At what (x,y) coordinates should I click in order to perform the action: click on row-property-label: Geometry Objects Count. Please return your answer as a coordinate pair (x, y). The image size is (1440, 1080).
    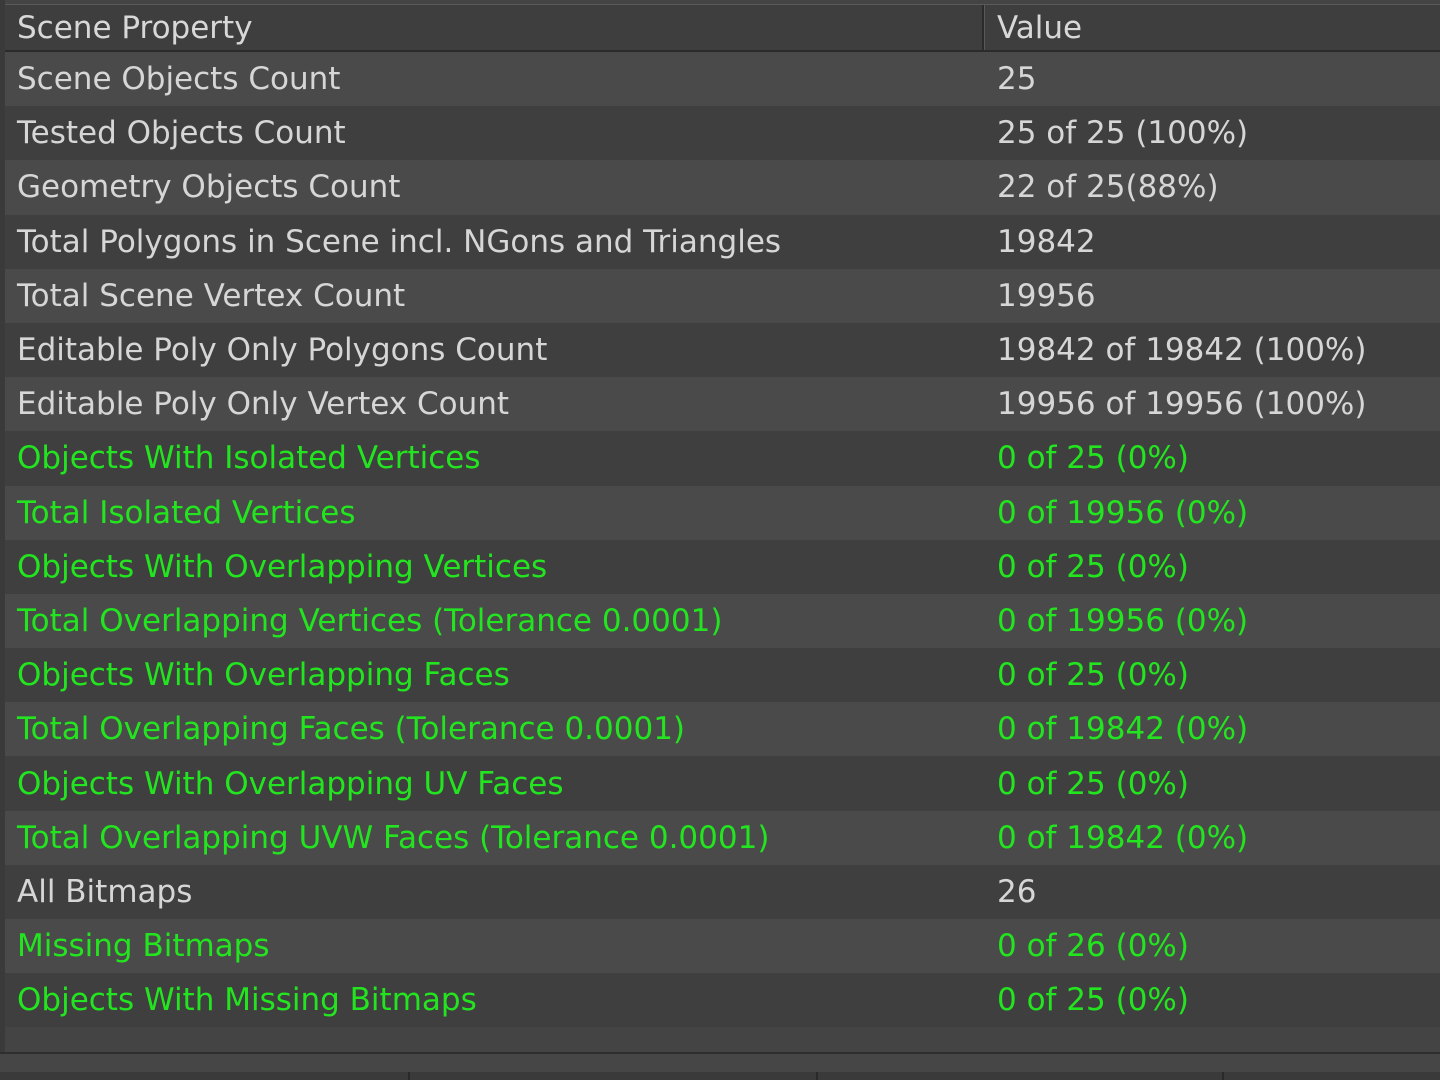
    Looking at the image, I should click on (209, 187).